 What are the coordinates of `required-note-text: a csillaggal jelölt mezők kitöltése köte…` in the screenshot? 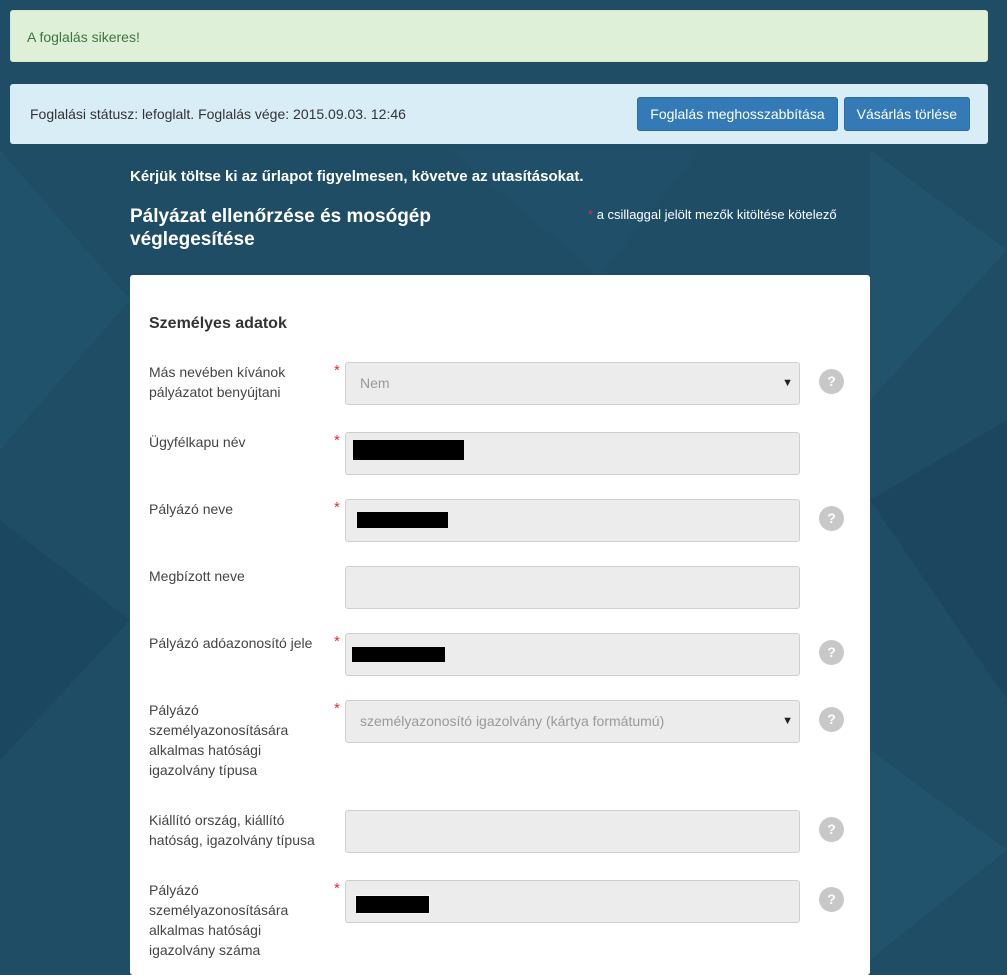 It's located at (716, 214).